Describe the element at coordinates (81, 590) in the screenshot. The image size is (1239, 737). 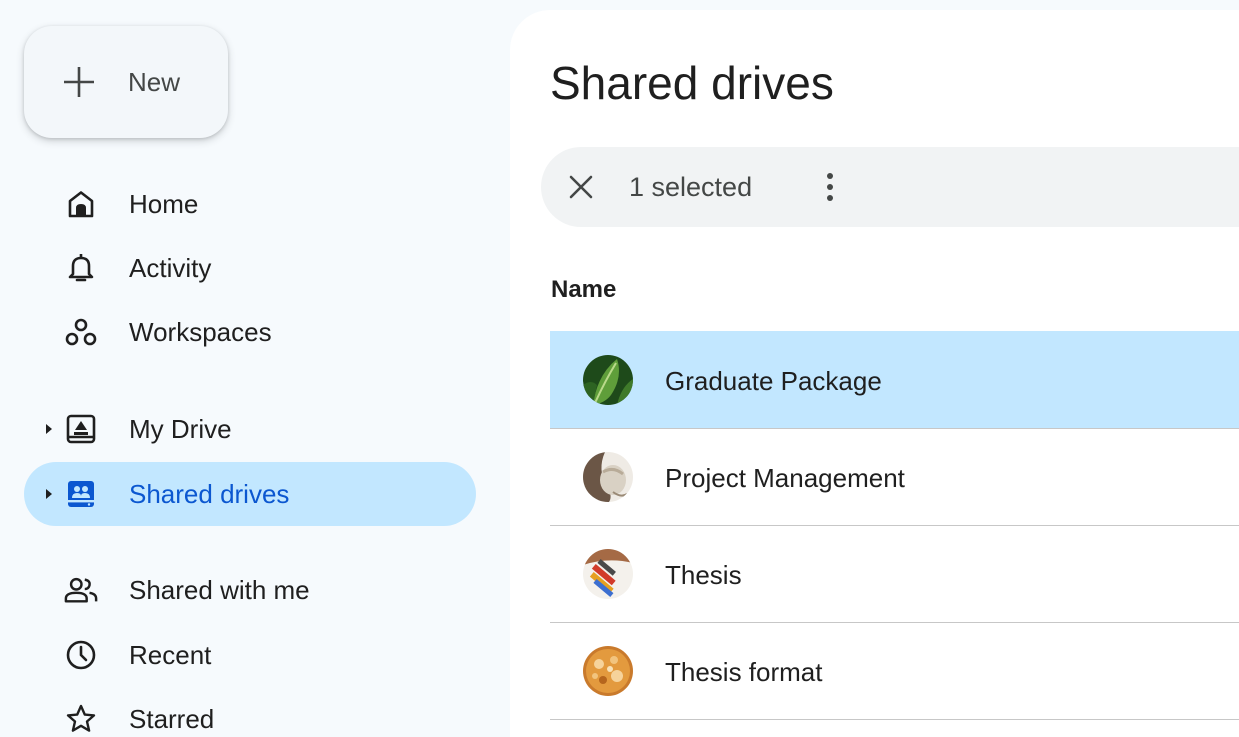
I see `people-icon` at that location.